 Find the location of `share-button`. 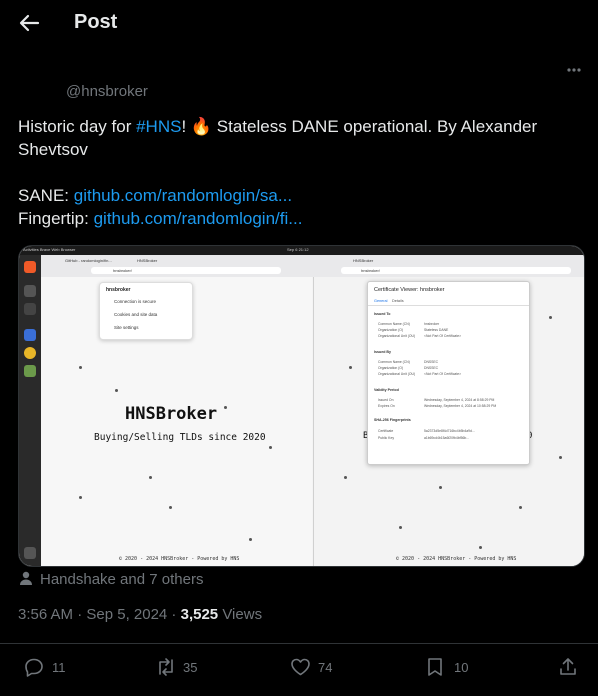

share-button is located at coordinates (569, 667).